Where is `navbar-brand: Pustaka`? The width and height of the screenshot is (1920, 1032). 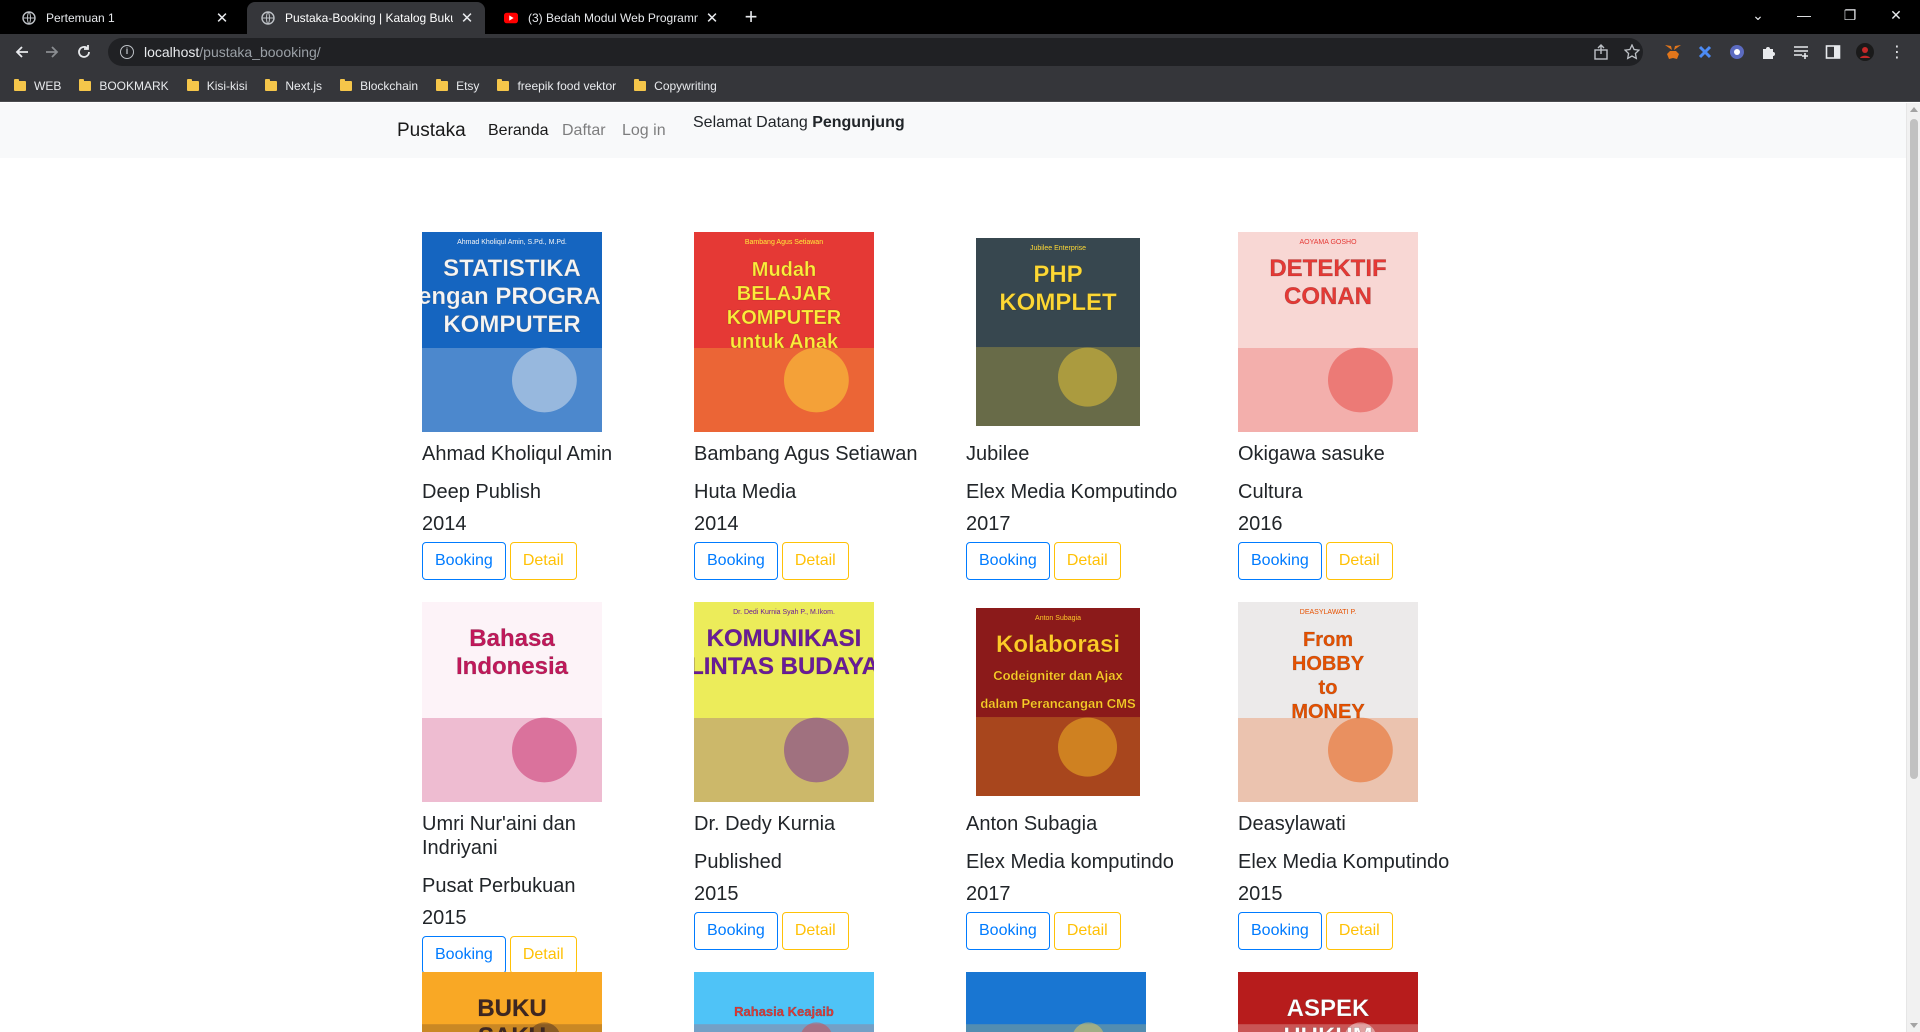 navbar-brand: Pustaka is located at coordinates (431, 131).